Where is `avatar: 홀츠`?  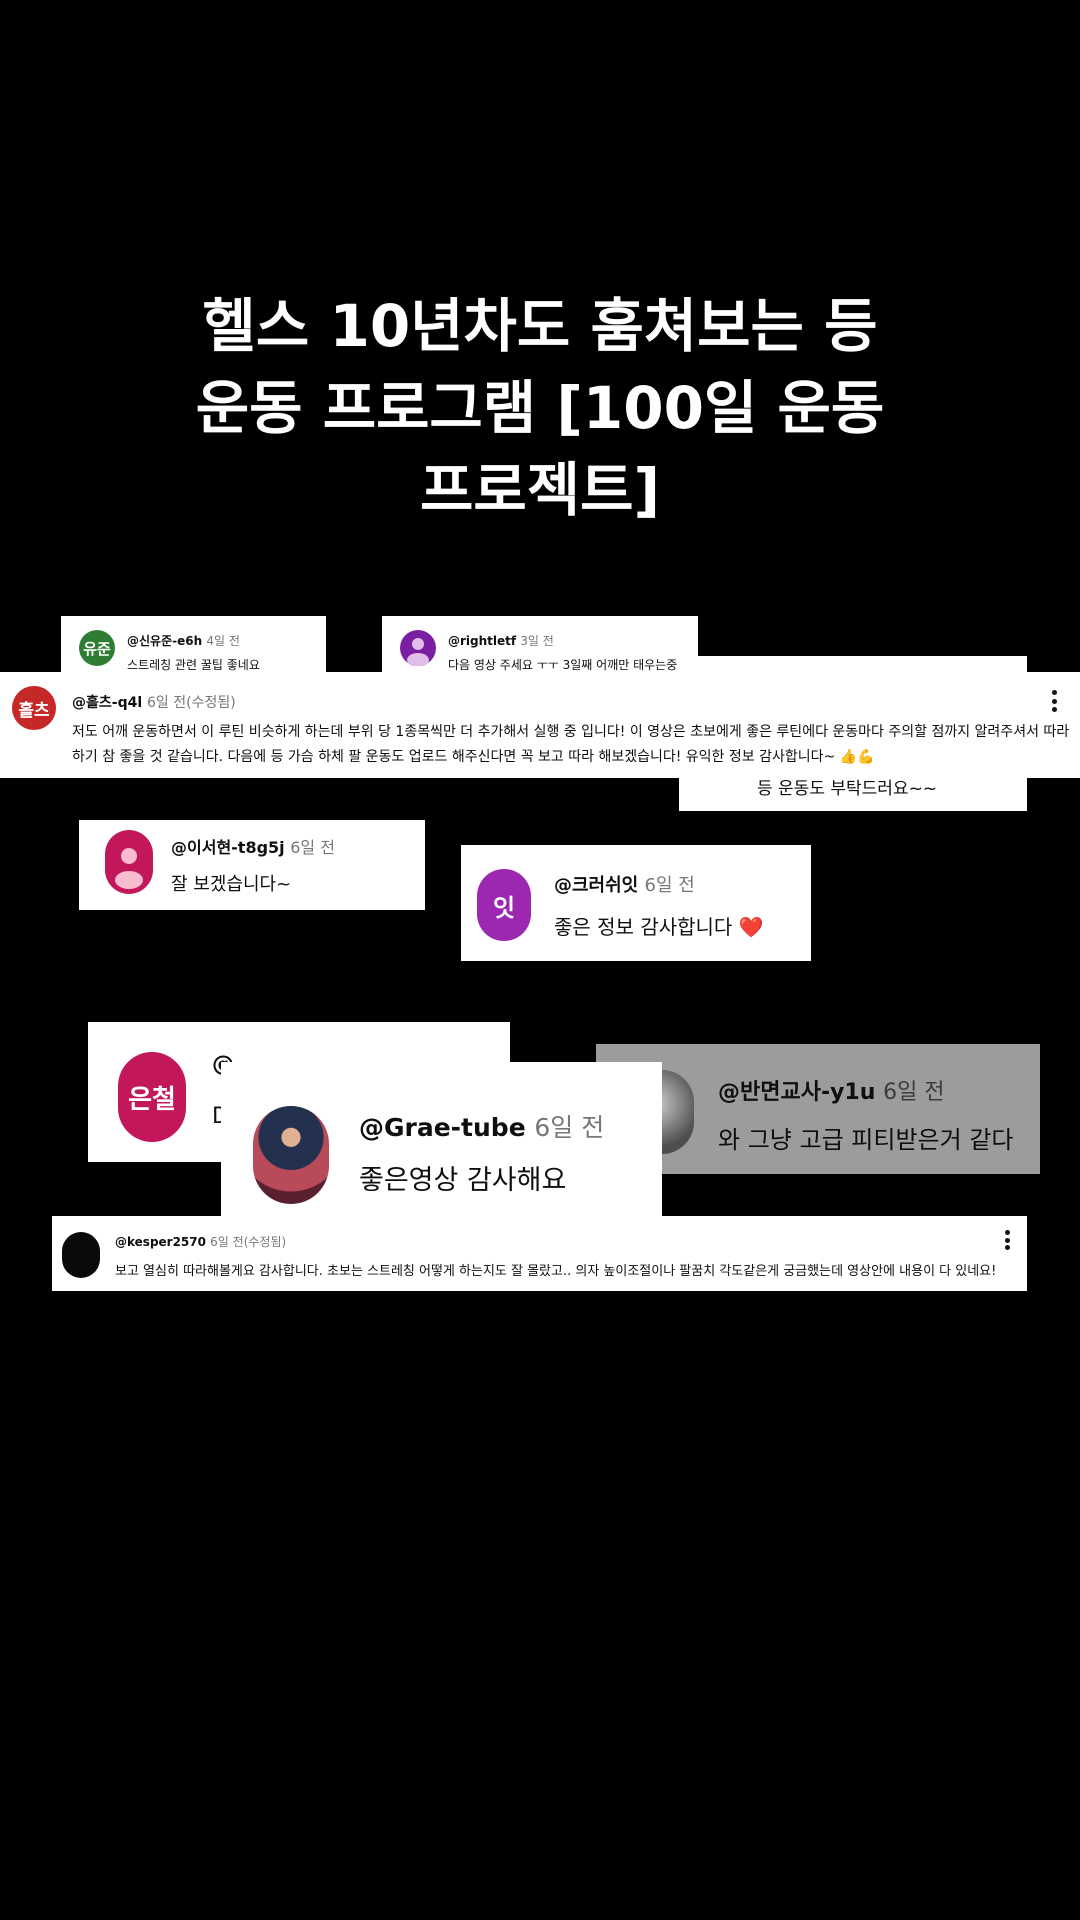 avatar: 홀츠 is located at coordinates (34, 708).